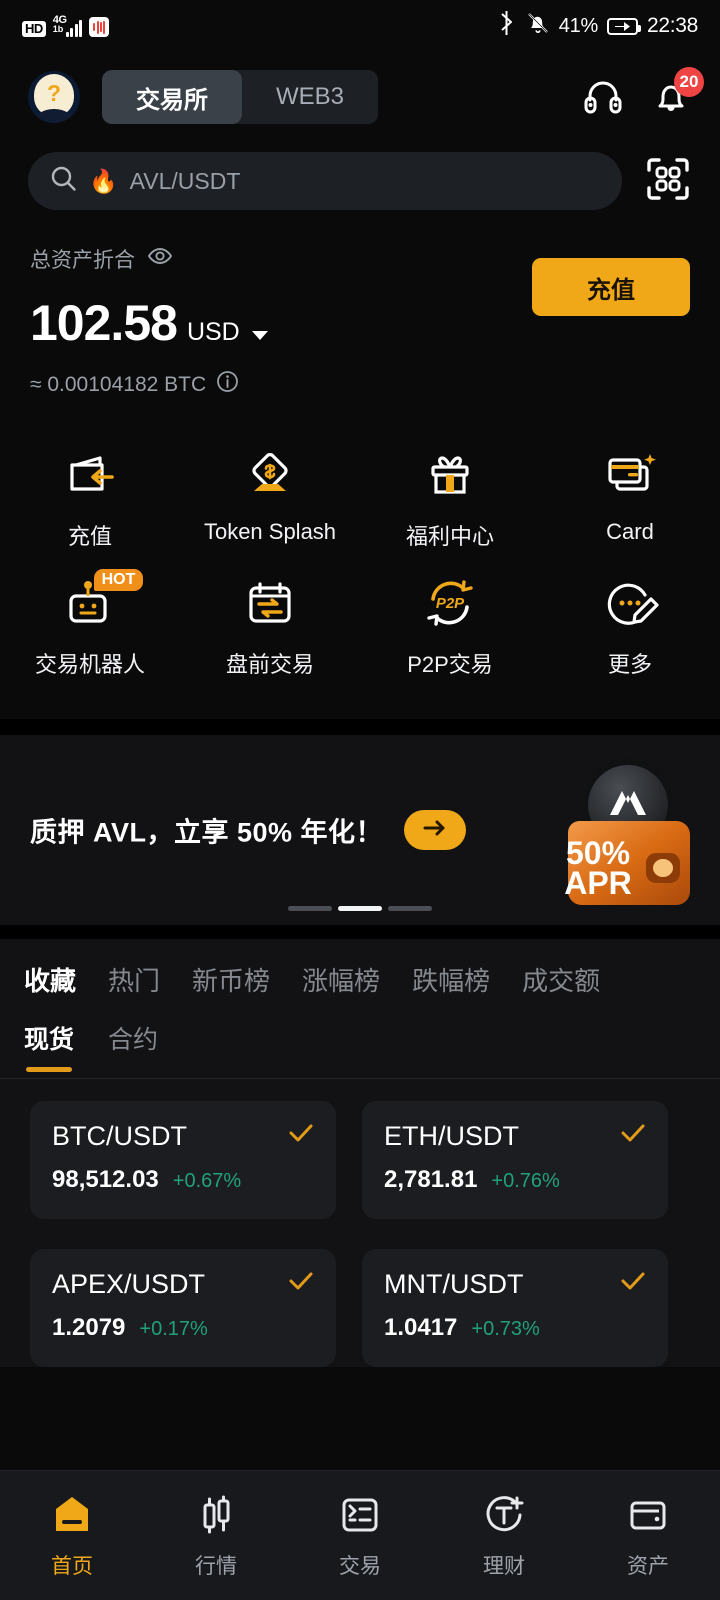 The height and width of the screenshot is (1600, 720). I want to click on info-icon, so click(227, 384).